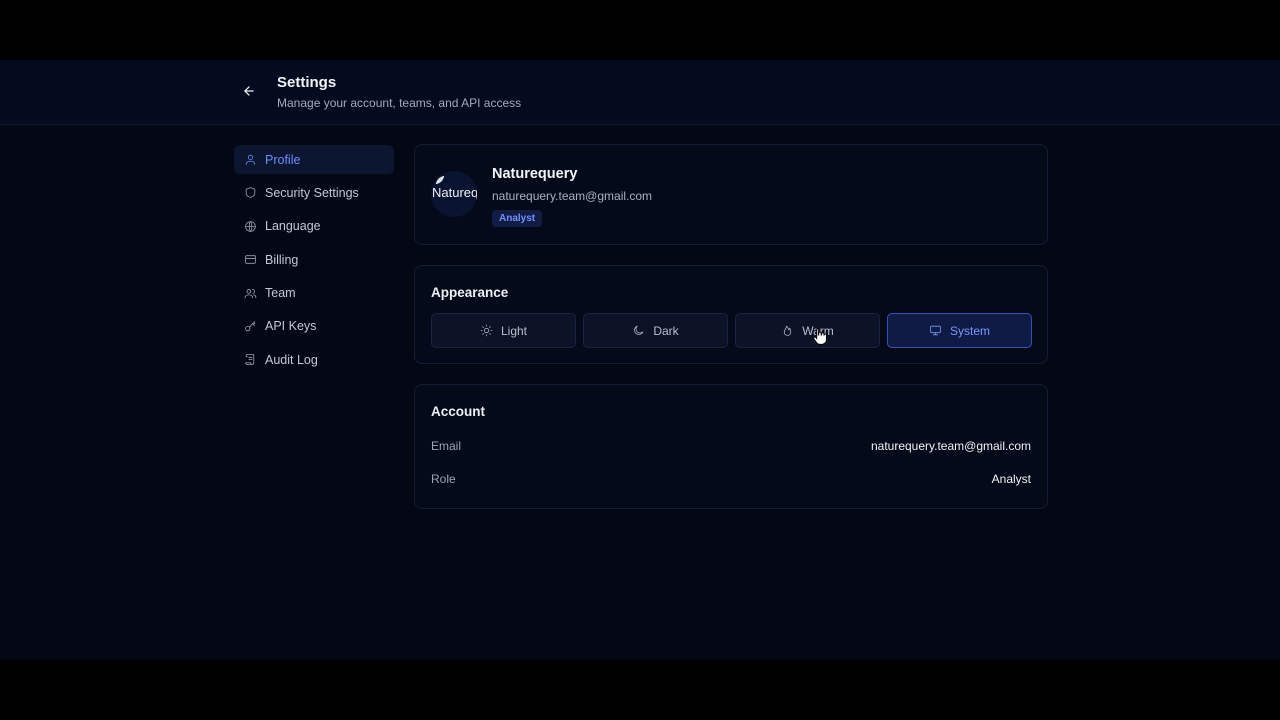 The width and height of the screenshot is (1280, 720). Describe the element at coordinates (950, 446) in the screenshot. I see `account-email-value: naturequery.team@gmail.com` at that location.